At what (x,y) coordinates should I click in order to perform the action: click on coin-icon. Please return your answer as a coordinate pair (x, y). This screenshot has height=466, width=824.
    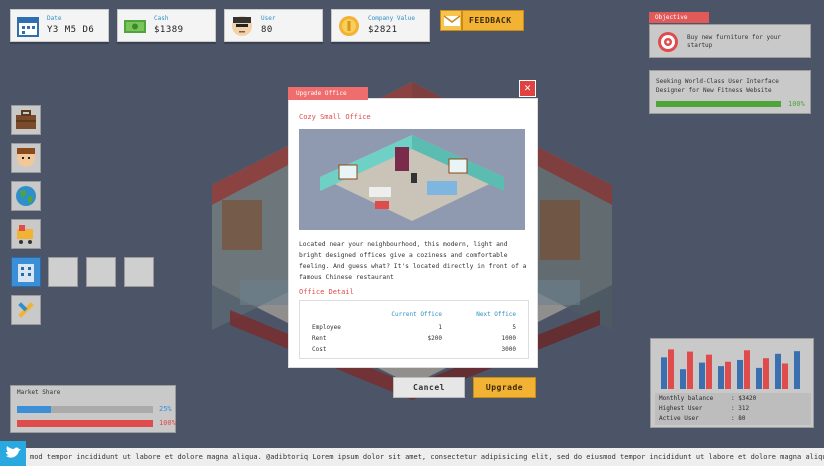
    Looking at the image, I should click on (349, 26).